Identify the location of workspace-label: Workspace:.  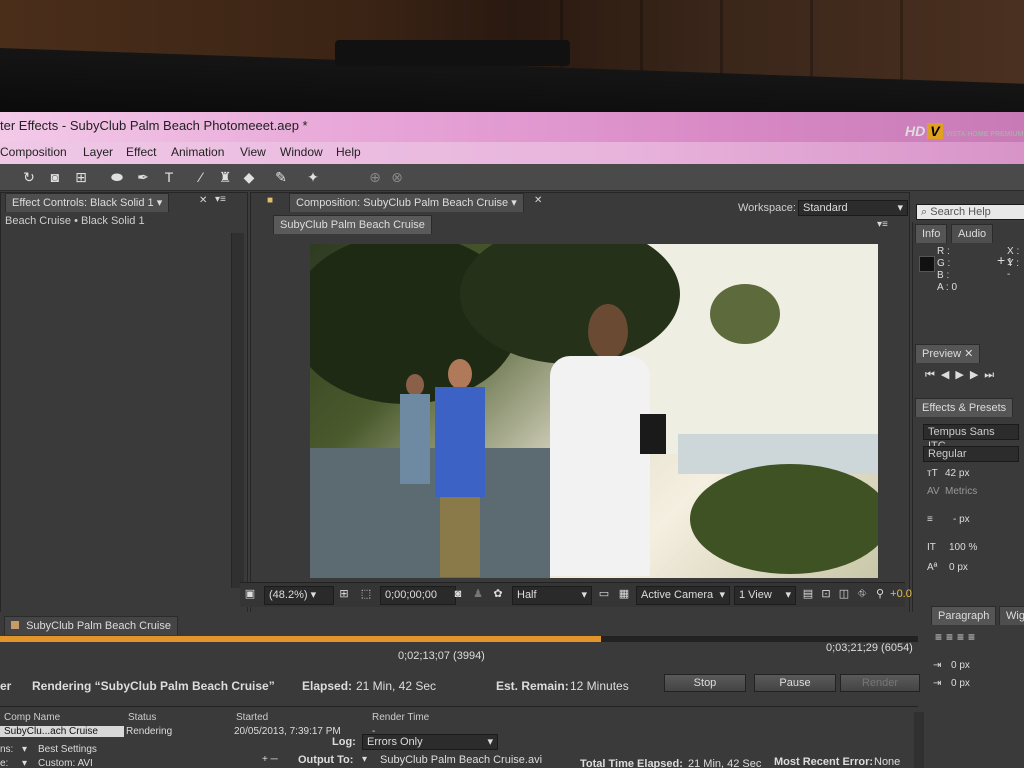
(767, 208).